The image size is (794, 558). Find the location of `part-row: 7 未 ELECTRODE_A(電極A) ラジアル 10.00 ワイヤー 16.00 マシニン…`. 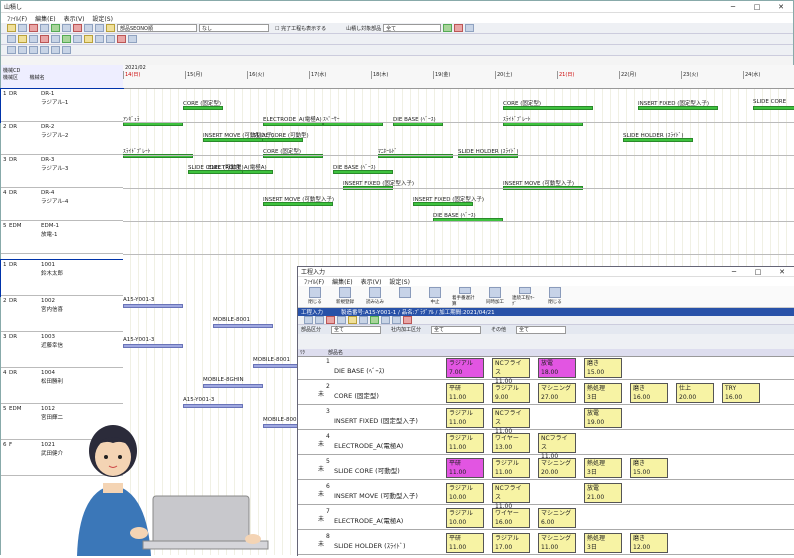

part-row: 7 未 ELECTRODE_A(電極A) ラジアル 10.00 ワイヤー 16.00 マシニン… is located at coordinates (546, 518).